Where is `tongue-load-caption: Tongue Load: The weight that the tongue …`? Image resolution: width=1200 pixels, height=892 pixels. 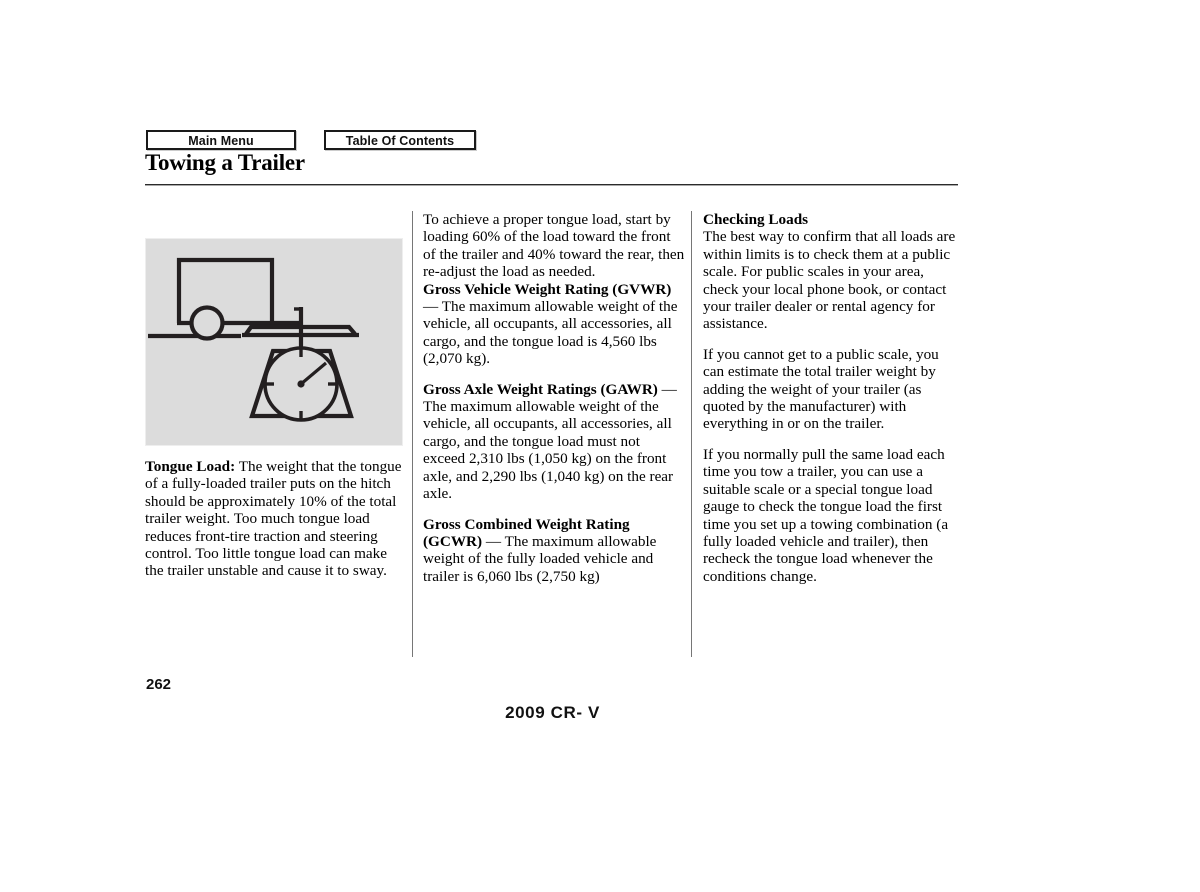 tongue-load-caption: Tongue Load: The weight that the tongue … is located at coordinates (274, 519).